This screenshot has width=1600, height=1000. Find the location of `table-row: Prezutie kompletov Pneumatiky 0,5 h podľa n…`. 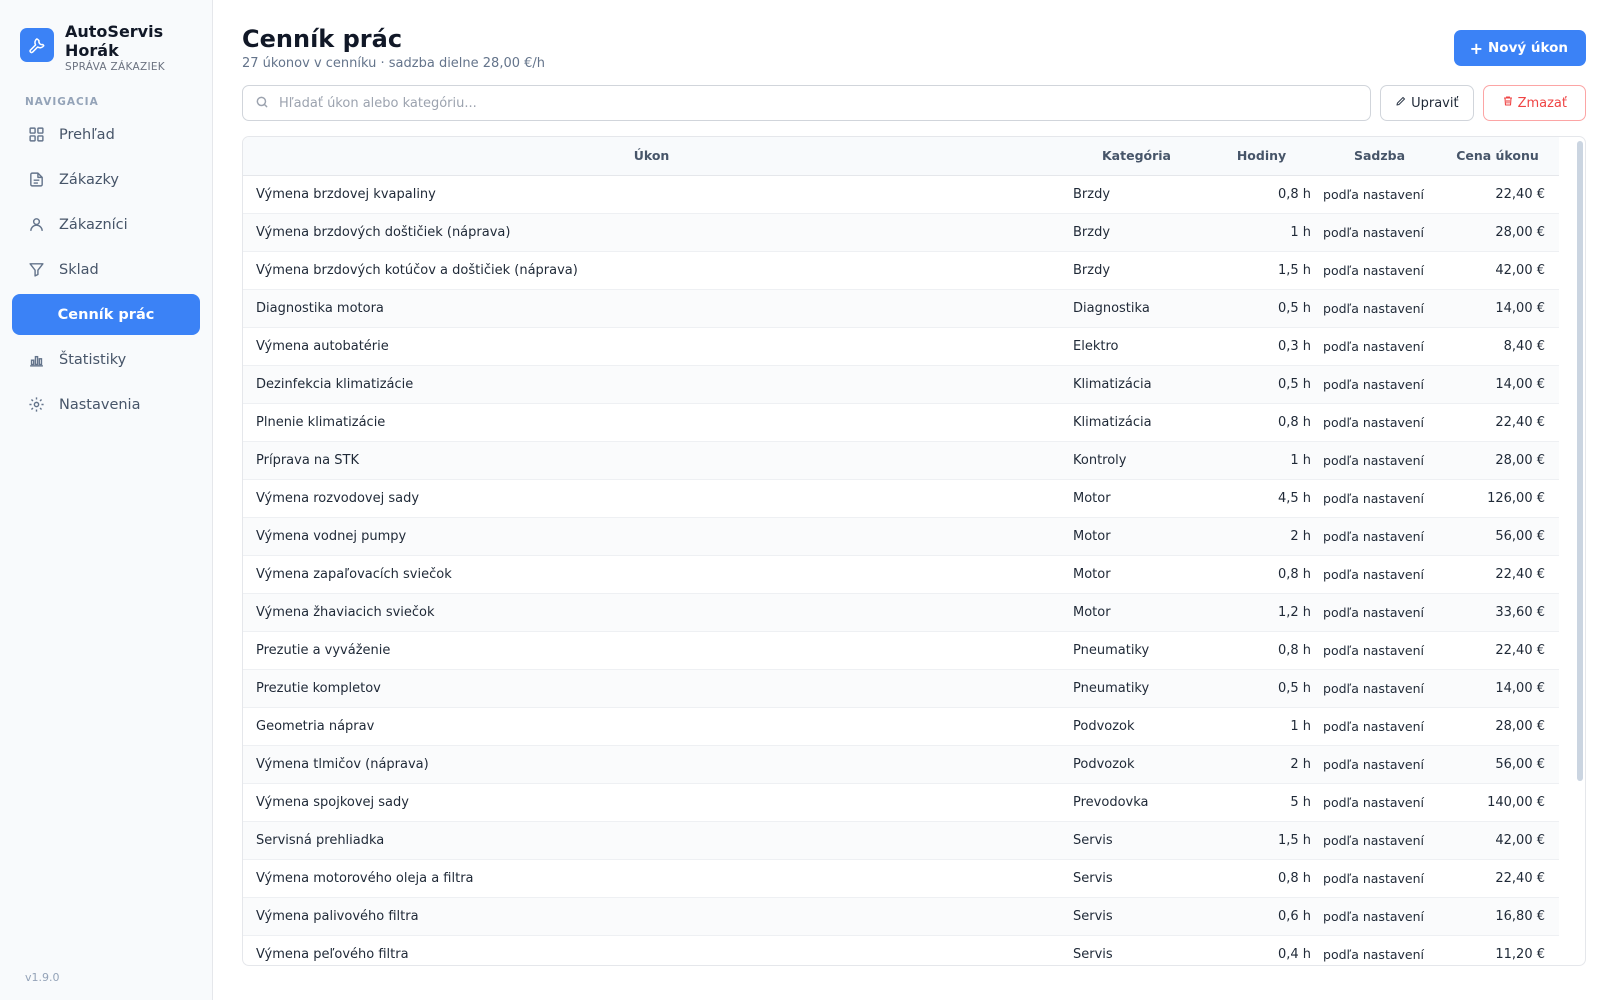

table-row: Prezutie kompletov Pneumatiky 0,5 h podľa n… is located at coordinates (901, 688).